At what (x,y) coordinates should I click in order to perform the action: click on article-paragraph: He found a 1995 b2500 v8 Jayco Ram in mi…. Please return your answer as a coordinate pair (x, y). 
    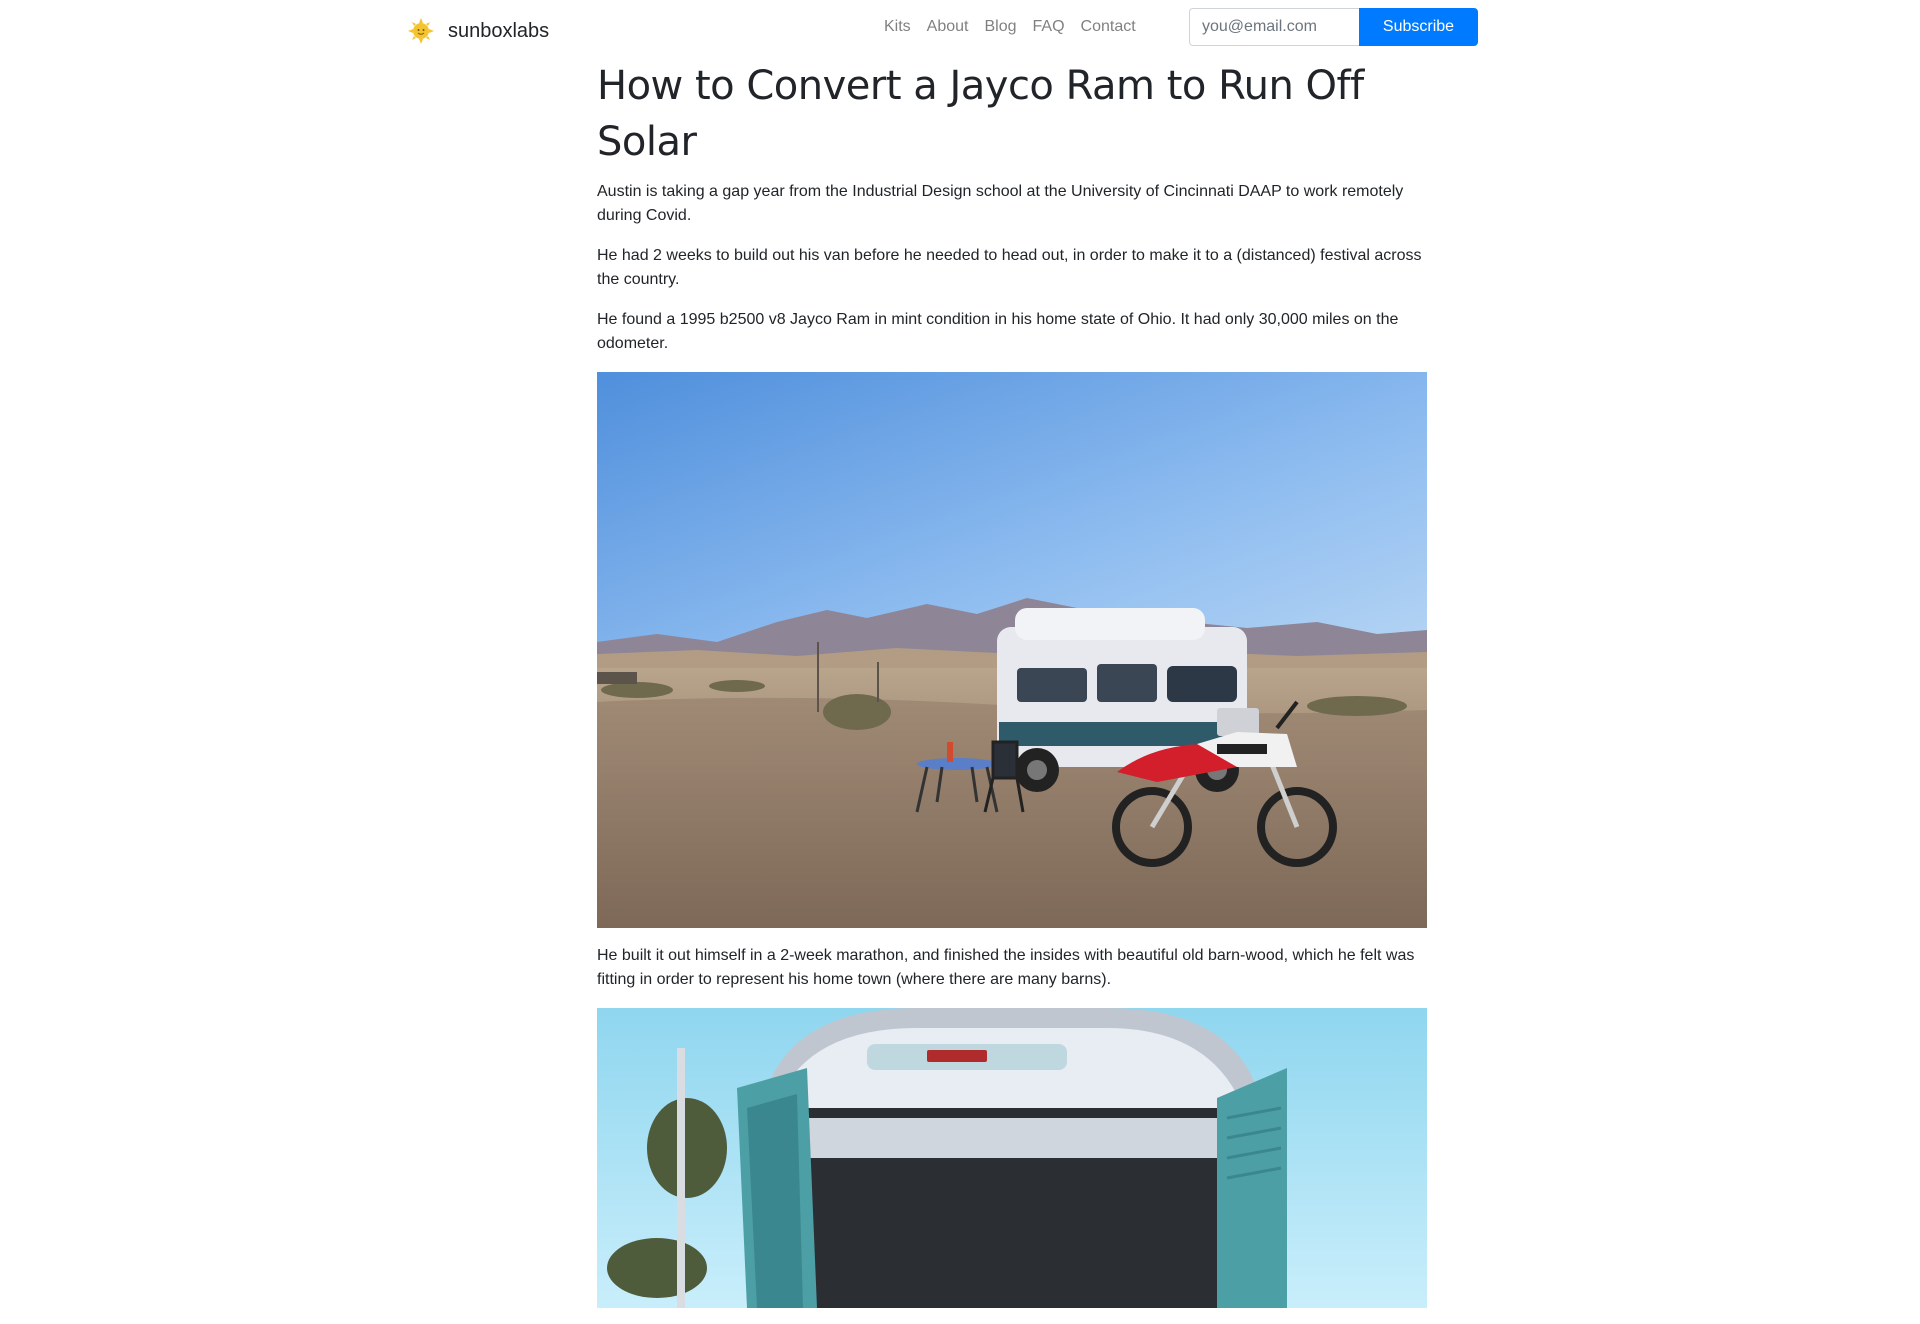
    Looking at the image, I should click on (998, 331).